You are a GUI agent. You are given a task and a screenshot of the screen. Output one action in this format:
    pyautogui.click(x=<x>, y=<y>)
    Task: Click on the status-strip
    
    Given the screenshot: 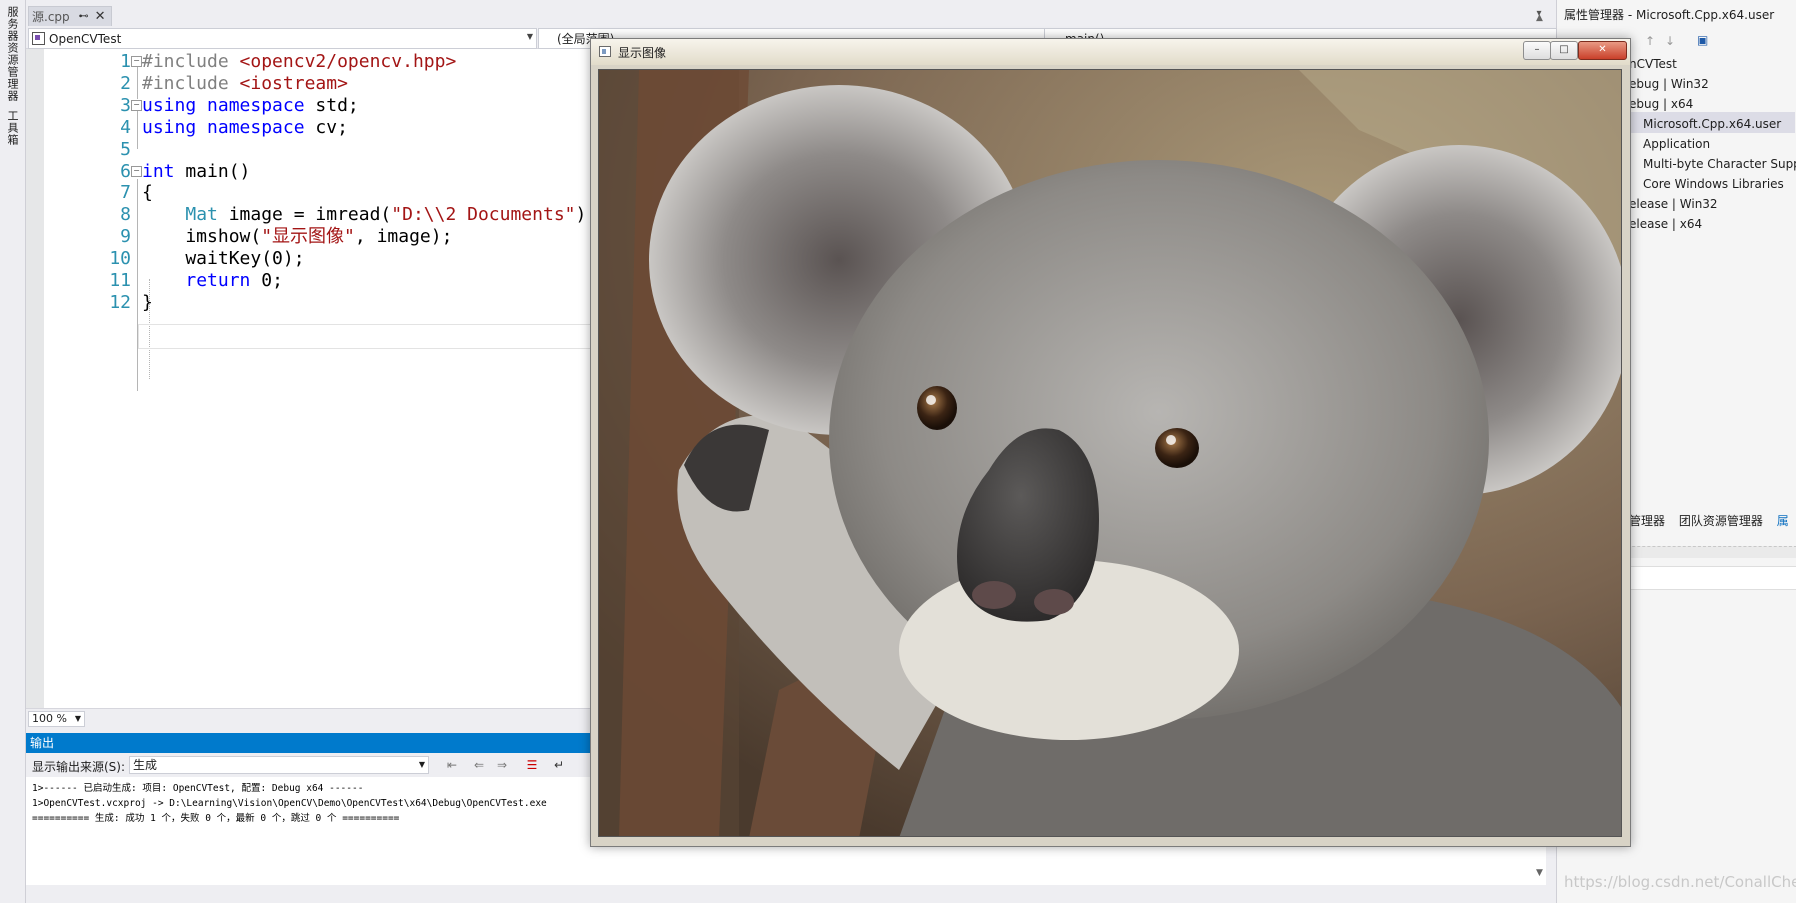 What is the action you would take?
    pyautogui.click(x=786, y=894)
    